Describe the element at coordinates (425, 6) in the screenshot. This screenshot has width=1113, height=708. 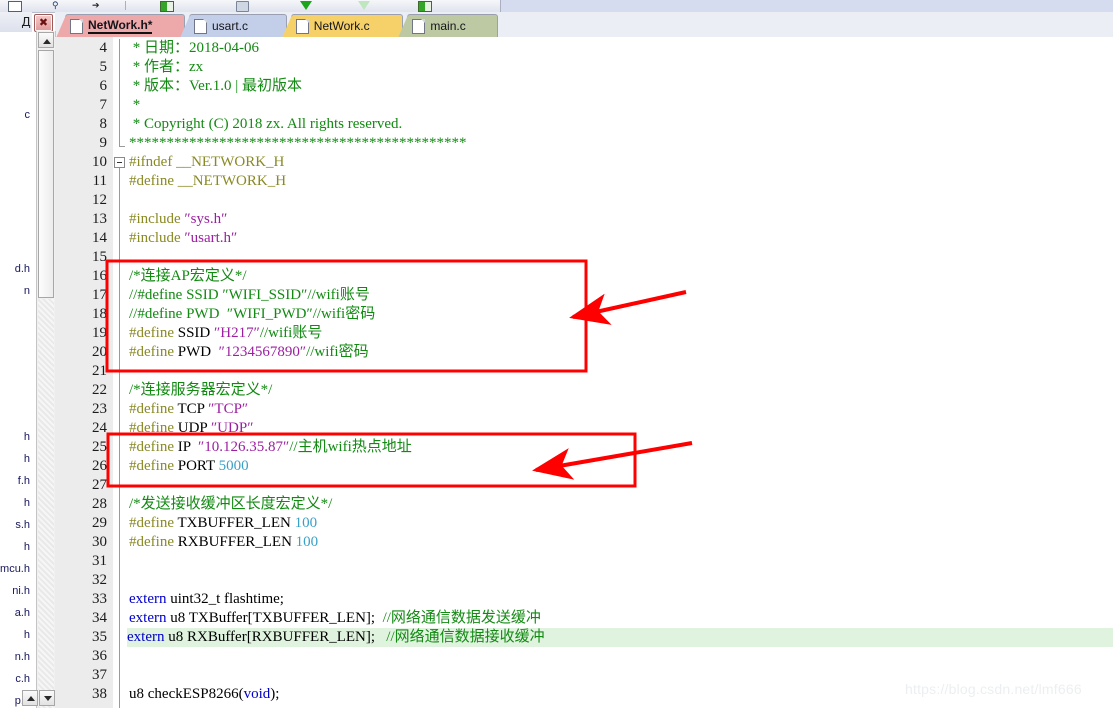
I see `checkmark-green-icon` at that location.